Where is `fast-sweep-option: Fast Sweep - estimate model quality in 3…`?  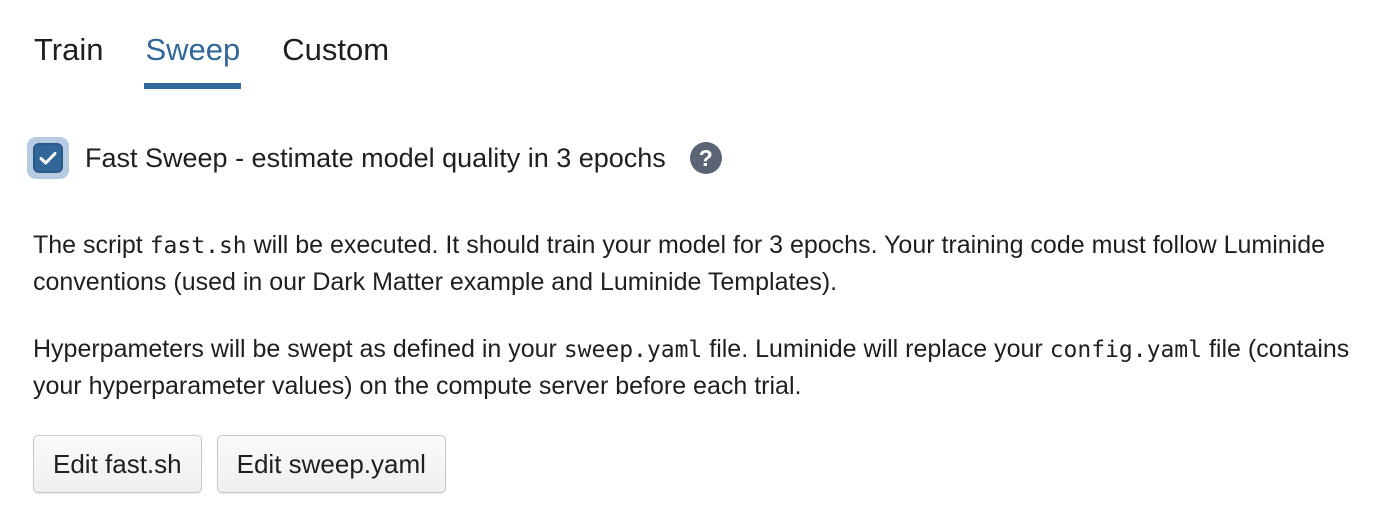
fast-sweep-option: Fast Sweep - estimate model quality in 3… is located at coordinates (374, 158).